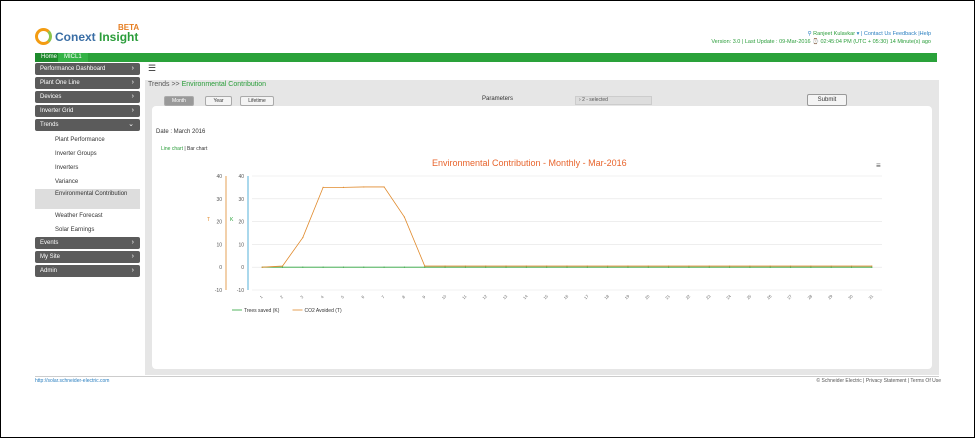  What do you see at coordinates (240, 291) in the screenshot?
I see `y-tick-label-right: -10` at bounding box center [240, 291].